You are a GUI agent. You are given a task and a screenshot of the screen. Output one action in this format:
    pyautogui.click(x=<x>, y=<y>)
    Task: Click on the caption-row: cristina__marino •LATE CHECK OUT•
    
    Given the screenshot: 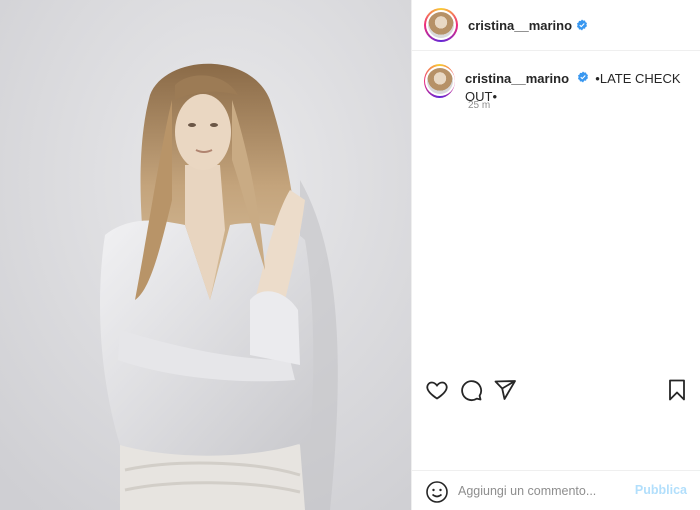 What is the action you would take?
    pyautogui.click(x=559, y=85)
    